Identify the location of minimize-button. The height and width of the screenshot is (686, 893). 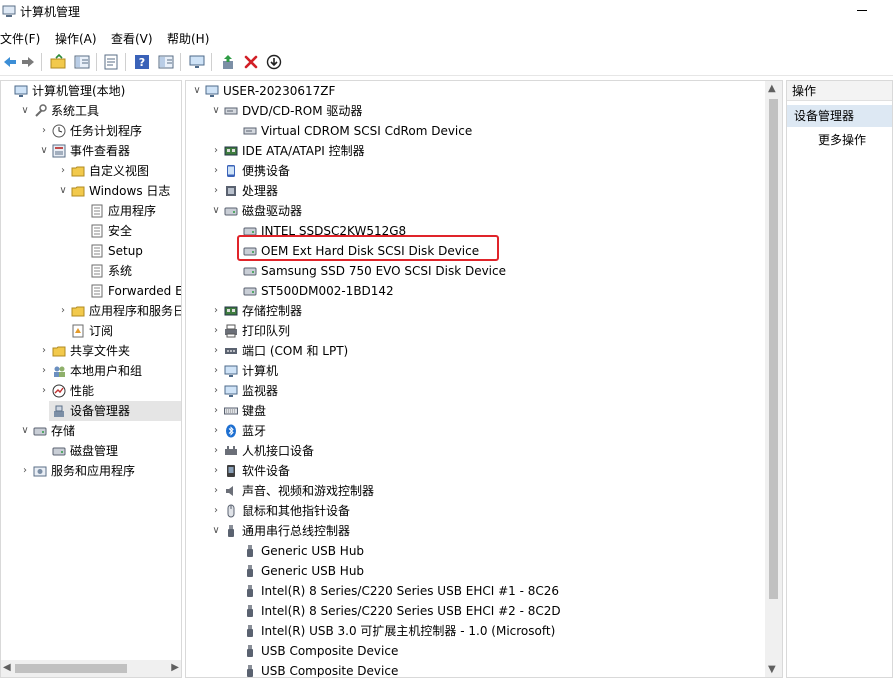
(862, 10).